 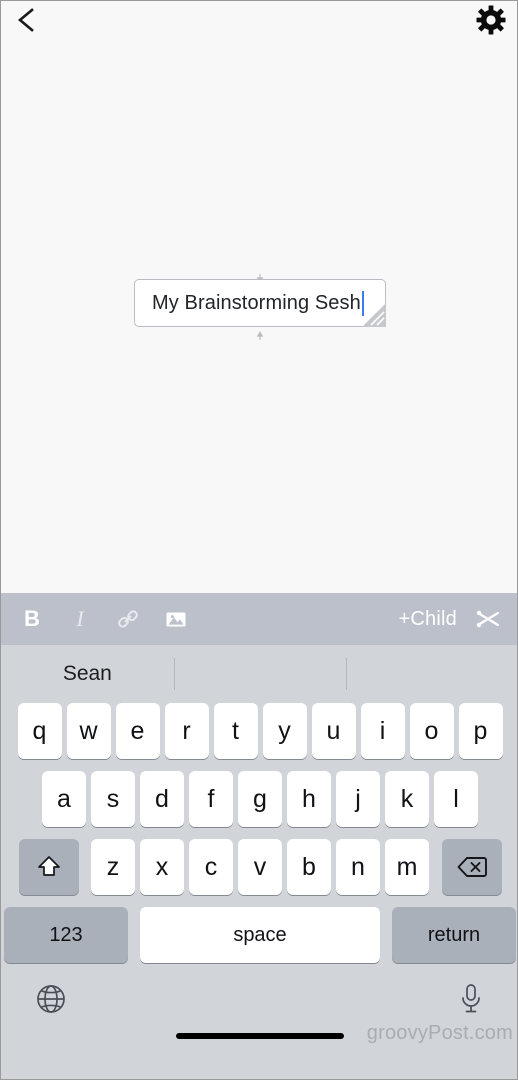 I want to click on keyboard-bottom-row: groovyPost.com, so click(x=259, y=1009).